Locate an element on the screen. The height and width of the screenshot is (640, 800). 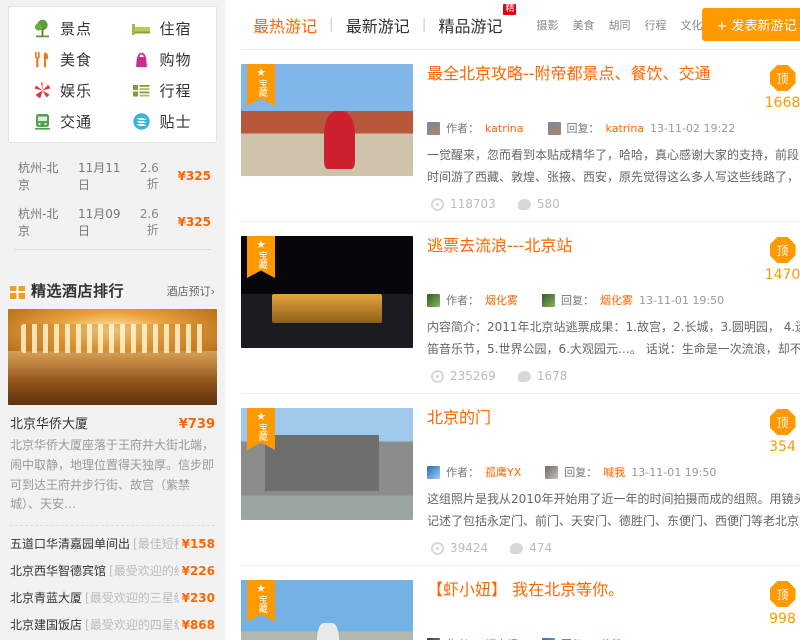
replier-name: katrina is located at coordinates (625, 128).